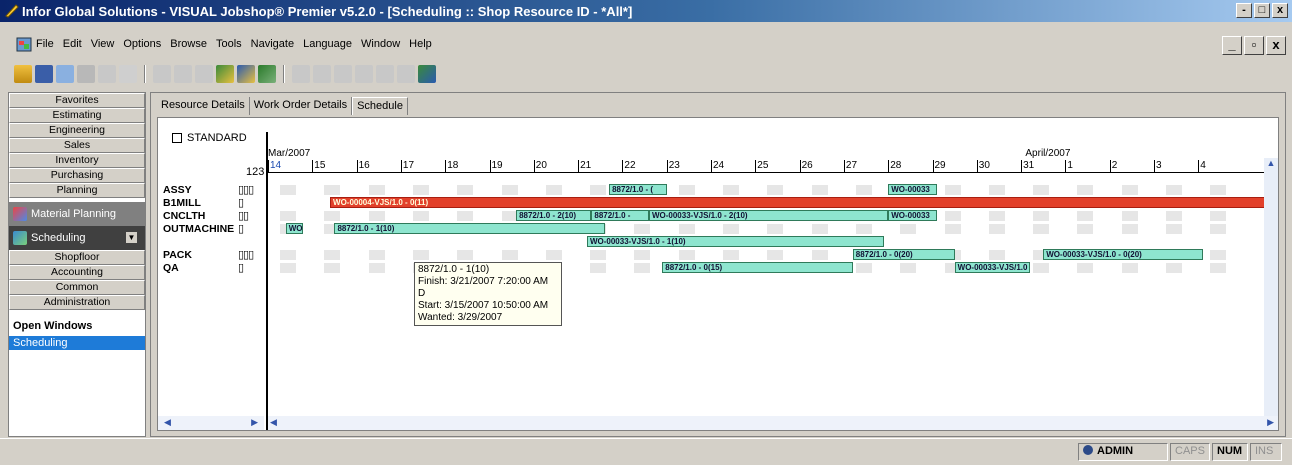 Image resolution: width=1292 pixels, height=465 pixels. What do you see at coordinates (77, 160) in the screenshot?
I see `nav-inventory: Inventory` at bounding box center [77, 160].